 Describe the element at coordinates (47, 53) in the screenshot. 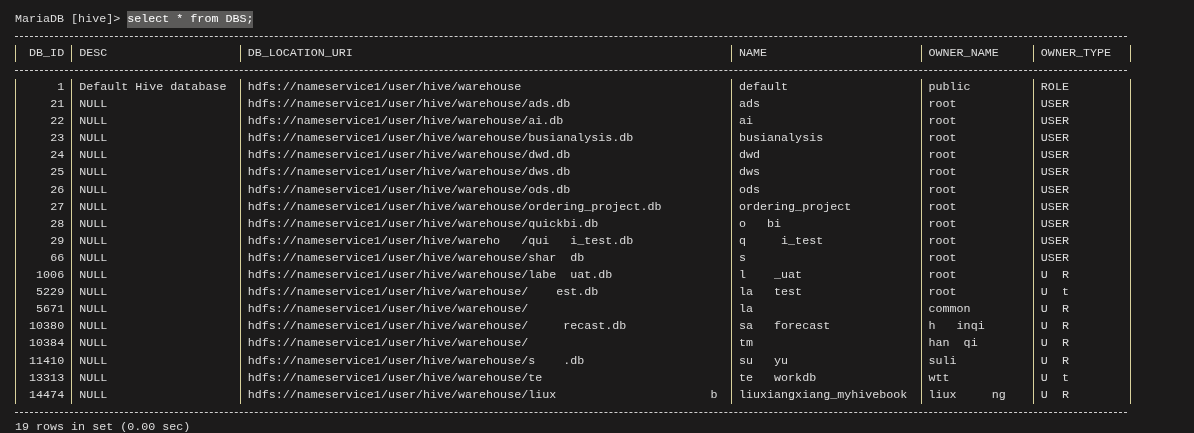

I see `column-header: DB_ID` at that location.